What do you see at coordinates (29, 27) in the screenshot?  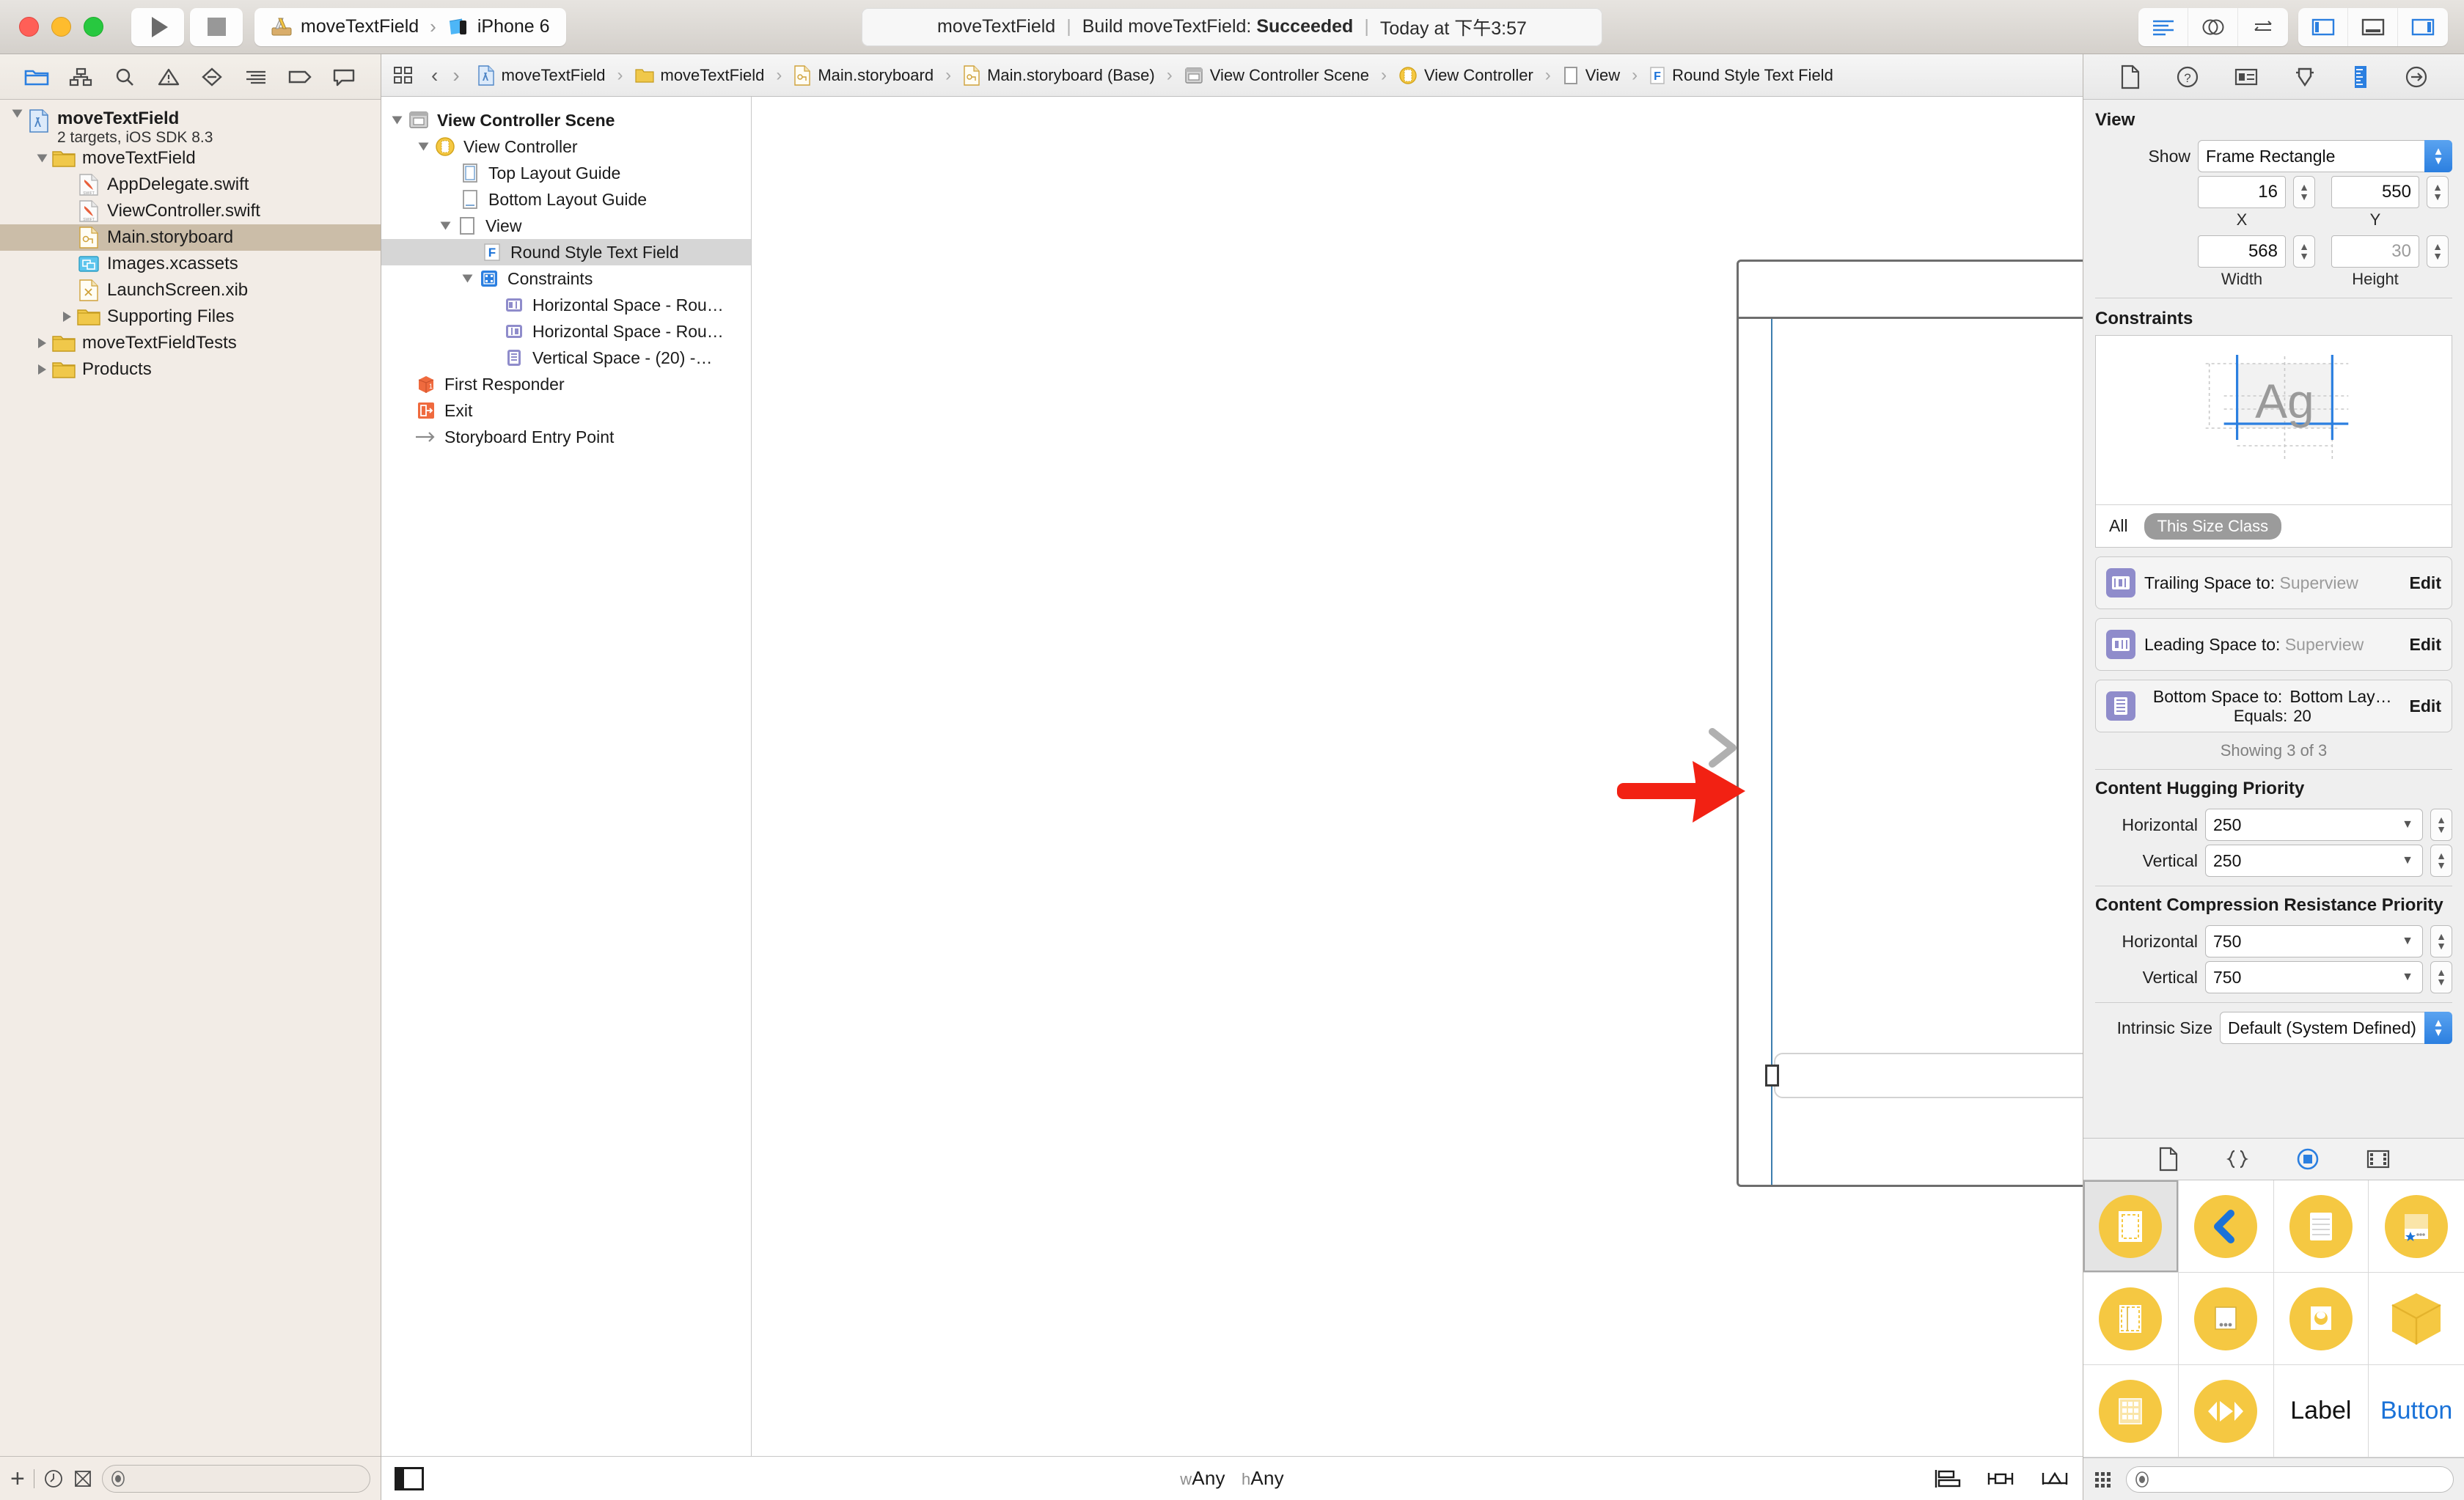 I see `close-window-button` at bounding box center [29, 27].